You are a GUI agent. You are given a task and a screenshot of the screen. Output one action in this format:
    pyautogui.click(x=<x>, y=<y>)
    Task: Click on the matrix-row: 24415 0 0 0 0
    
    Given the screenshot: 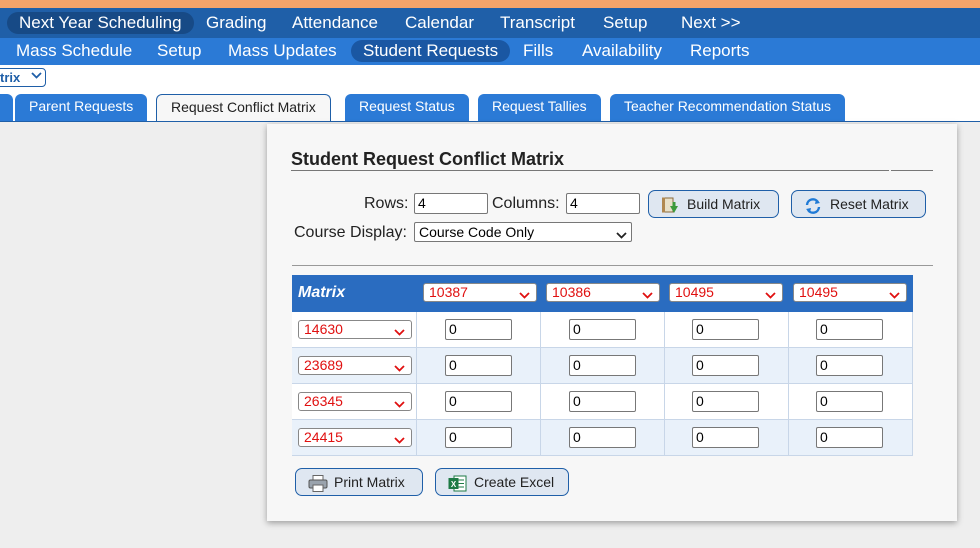 What is the action you would take?
    pyautogui.click(x=602, y=438)
    